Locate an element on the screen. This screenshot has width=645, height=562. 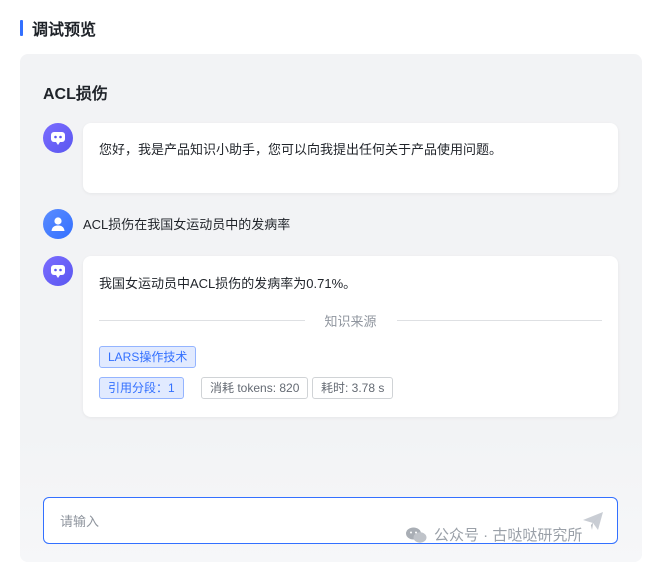
page-title: 调试预览 is located at coordinates (64, 30).